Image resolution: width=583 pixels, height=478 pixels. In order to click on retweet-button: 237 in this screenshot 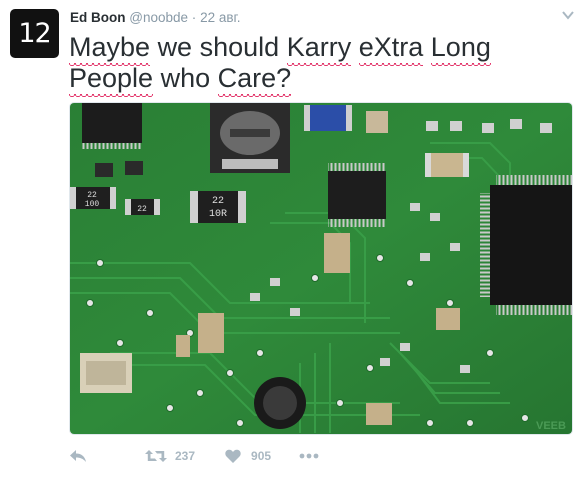, I will do `click(170, 456)`.